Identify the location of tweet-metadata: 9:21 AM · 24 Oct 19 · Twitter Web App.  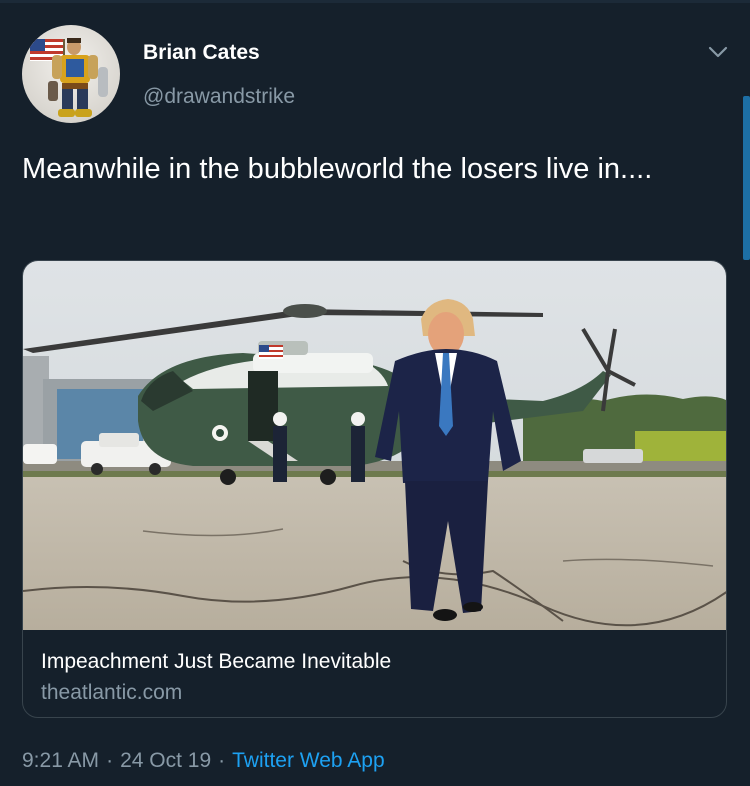
(203, 761).